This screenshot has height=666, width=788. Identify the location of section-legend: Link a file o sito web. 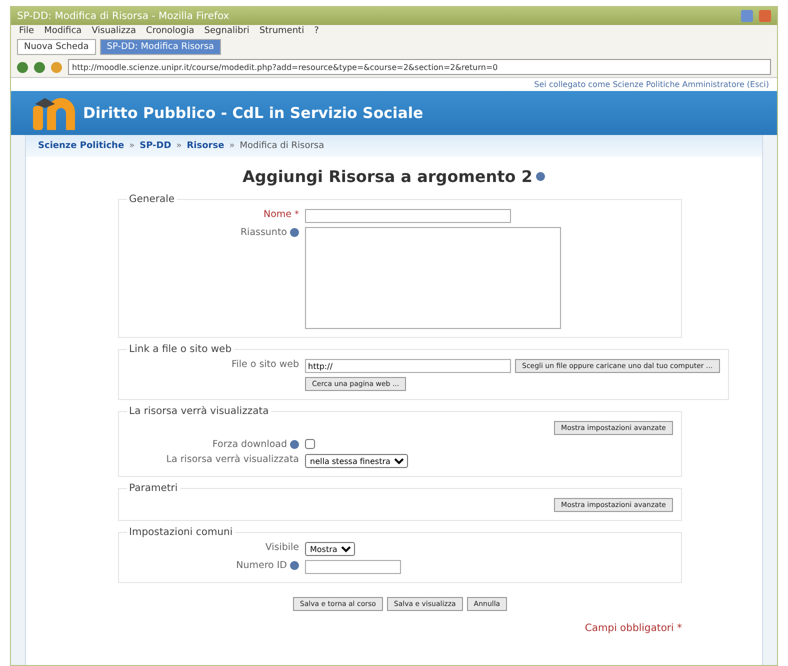
(180, 349).